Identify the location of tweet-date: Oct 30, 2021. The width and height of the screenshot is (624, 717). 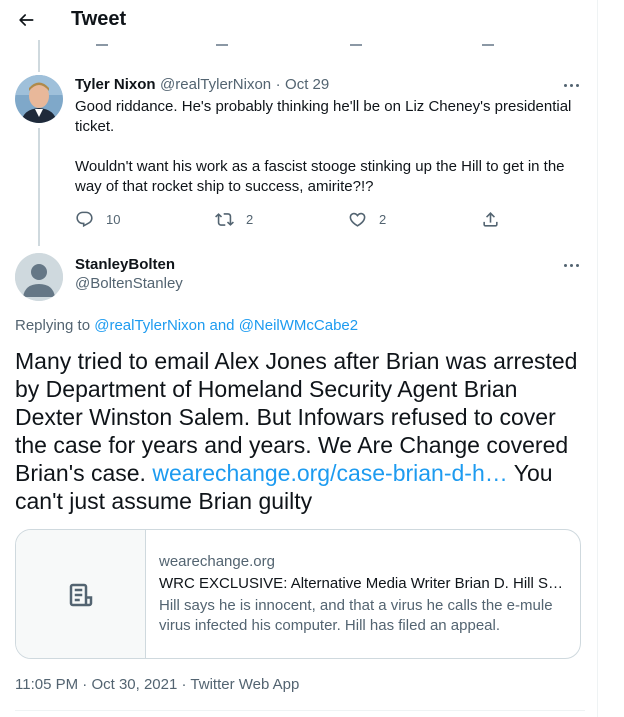
(134, 684).